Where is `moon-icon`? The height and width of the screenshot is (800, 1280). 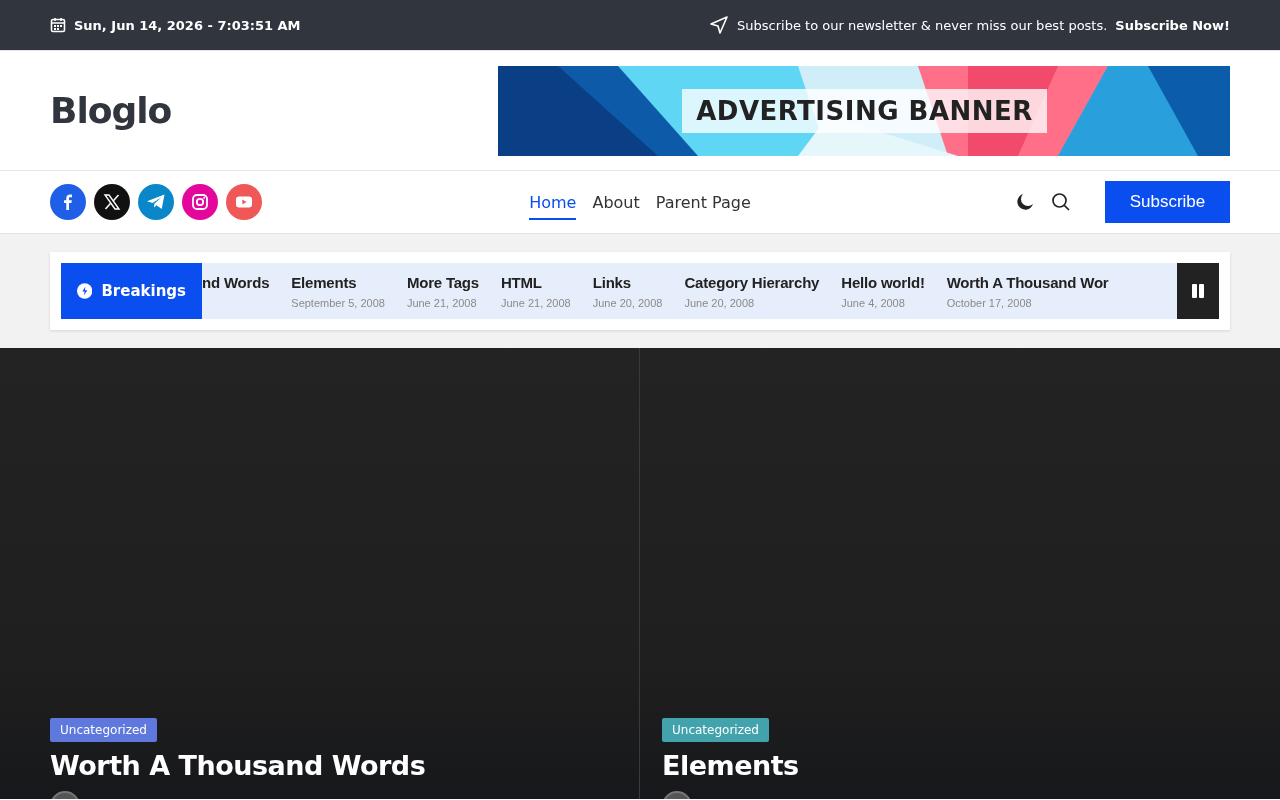
moon-icon is located at coordinates (1025, 202).